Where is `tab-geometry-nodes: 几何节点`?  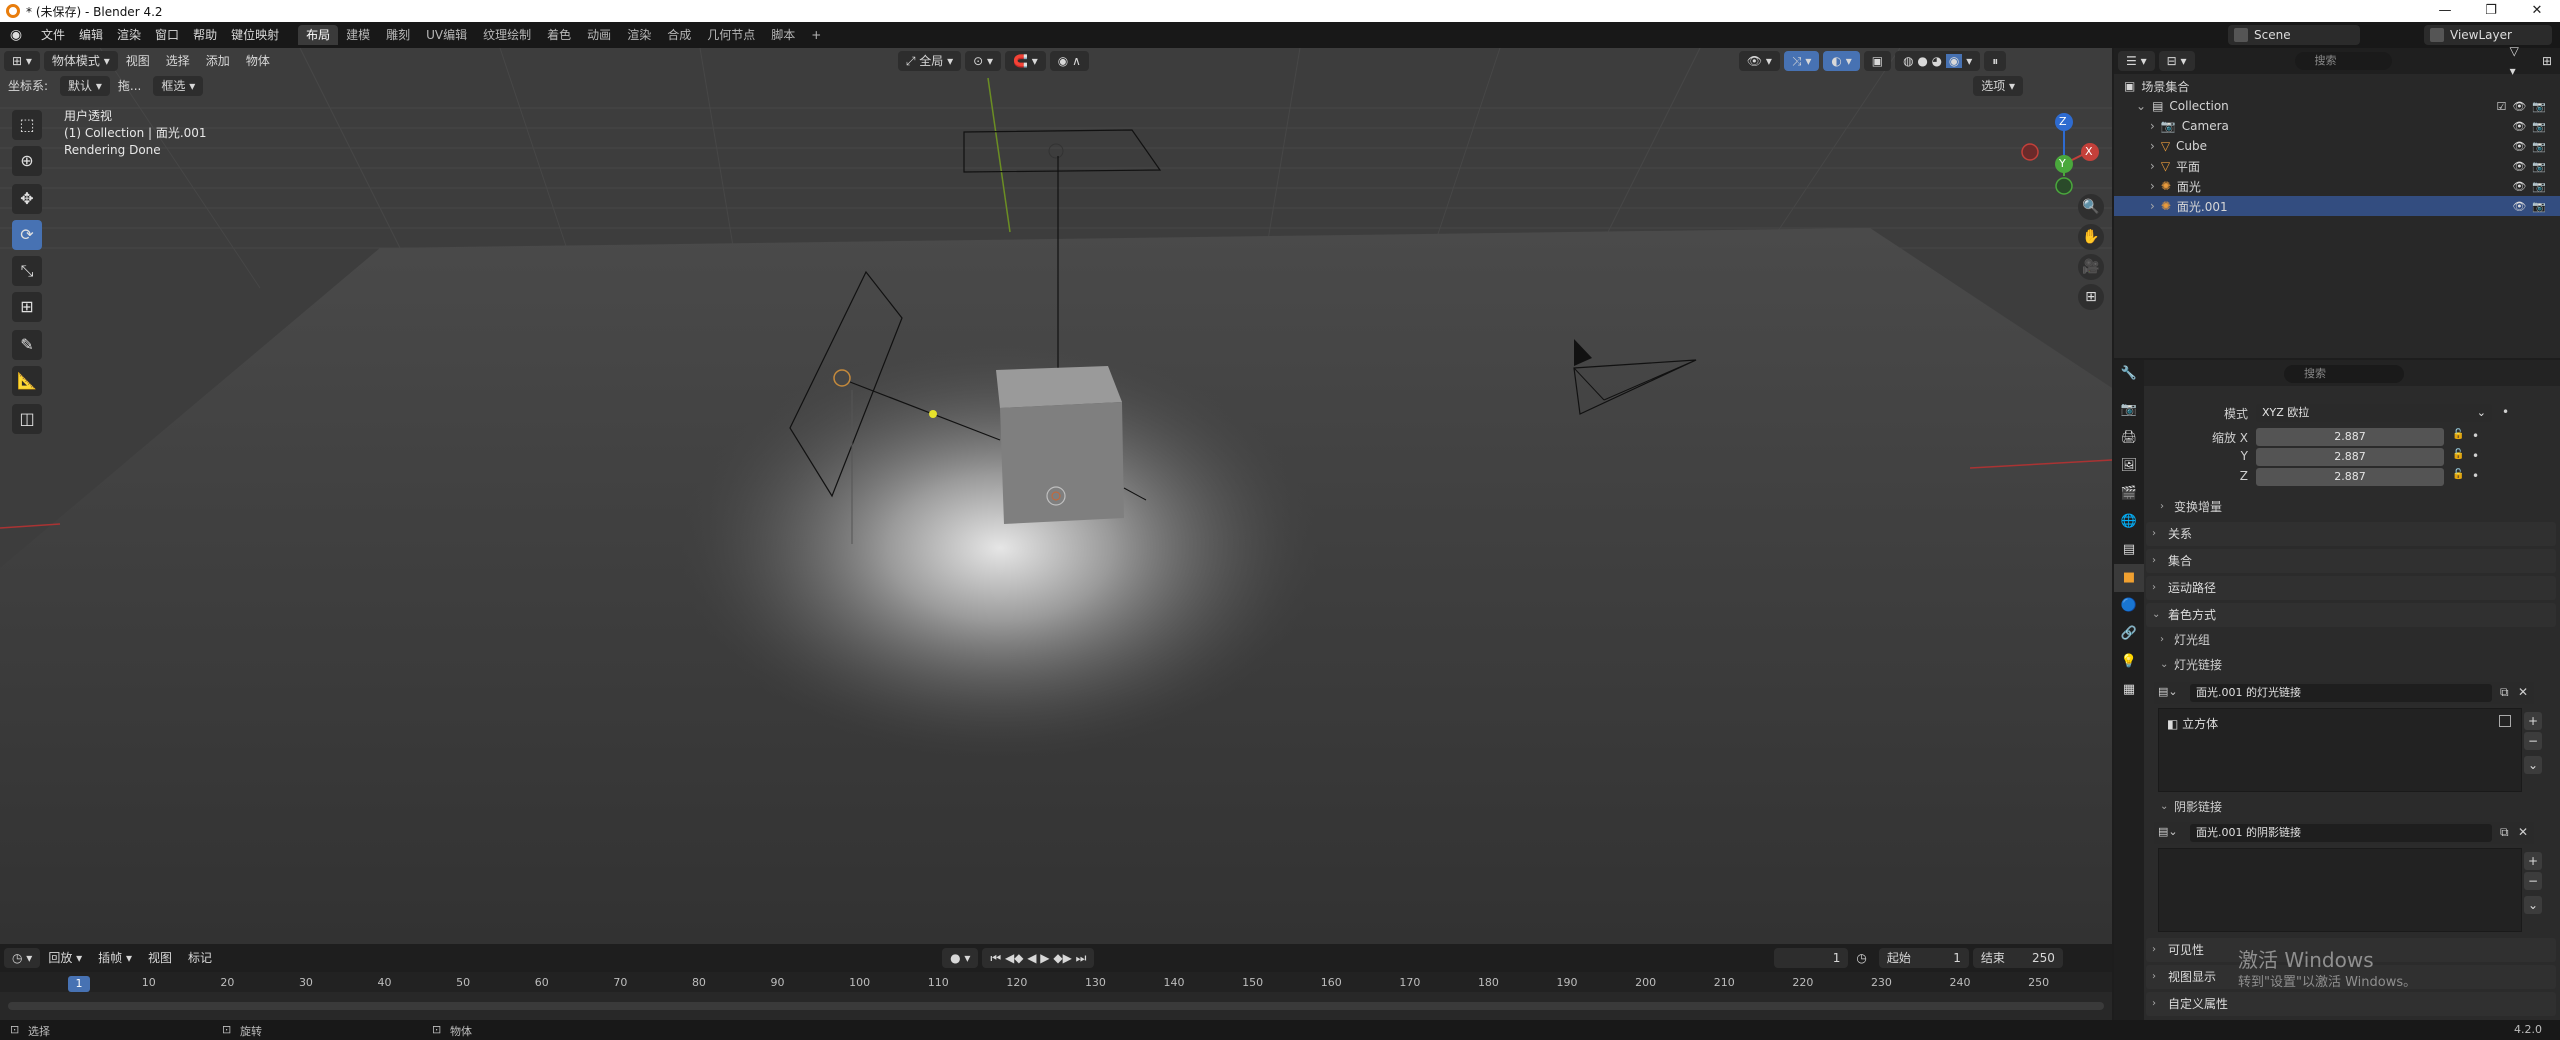 tab-geometry-nodes: 几何节点 is located at coordinates (731, 35).